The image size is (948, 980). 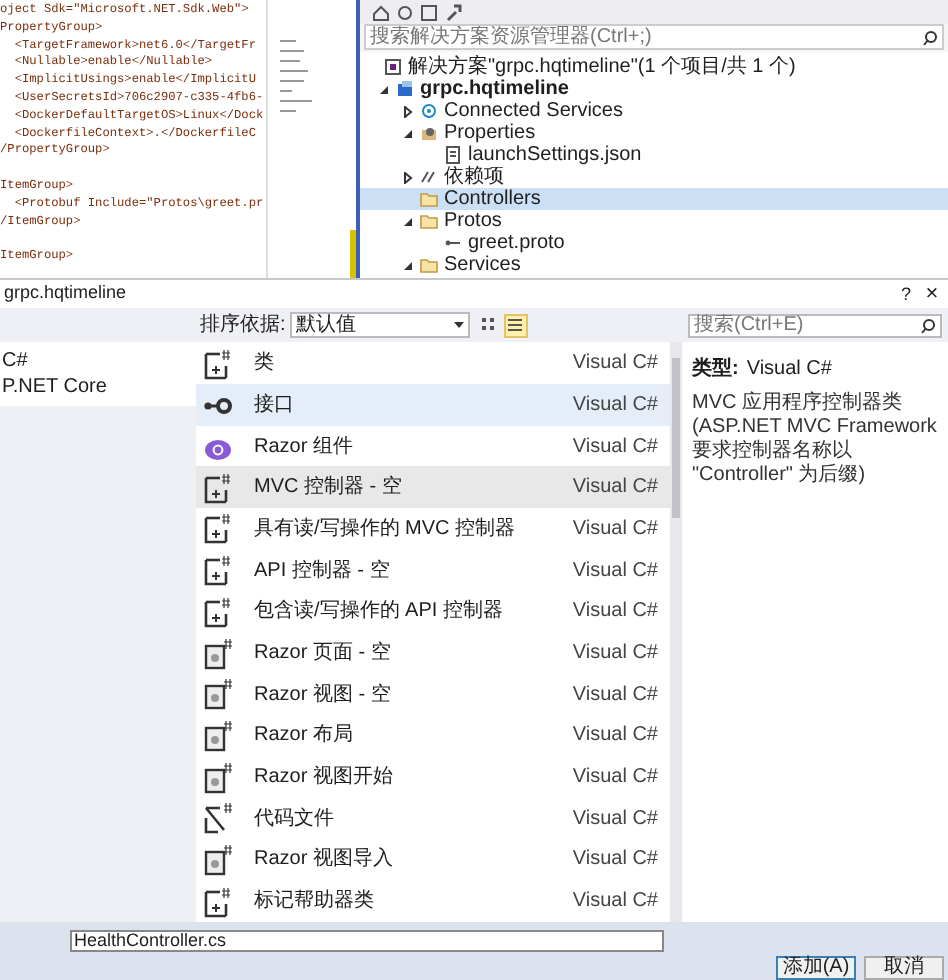 I want to click on cancel-button: 取消, so click(x=904, y=967).